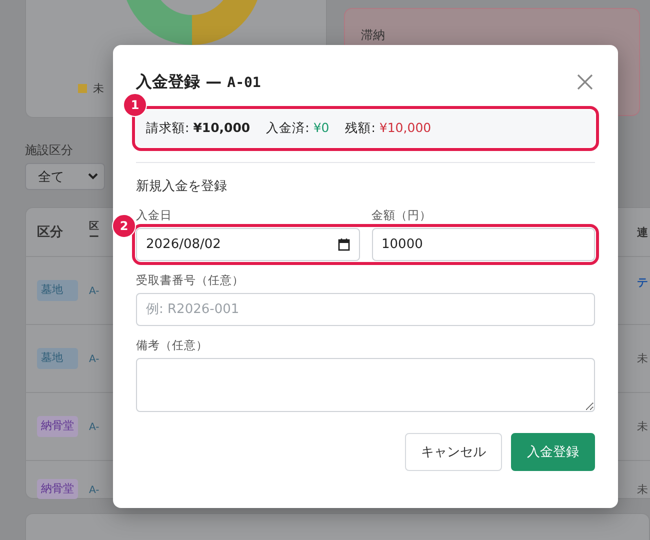  Describe the element at coordinates (248, 244) in the screenshot. I see `date-field: 2026/08/02` at that location.